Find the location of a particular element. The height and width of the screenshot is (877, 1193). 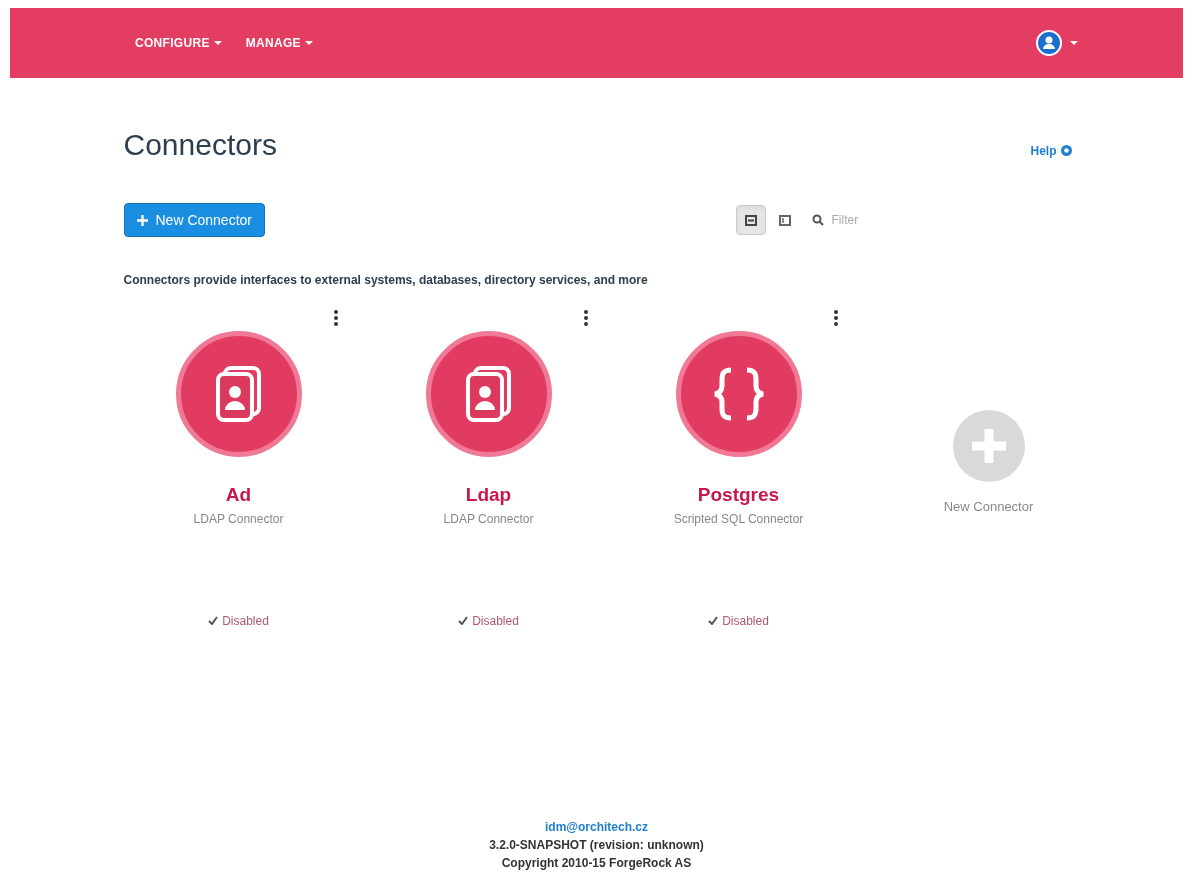

help-link: Help is located at coordinates (1051, 150).